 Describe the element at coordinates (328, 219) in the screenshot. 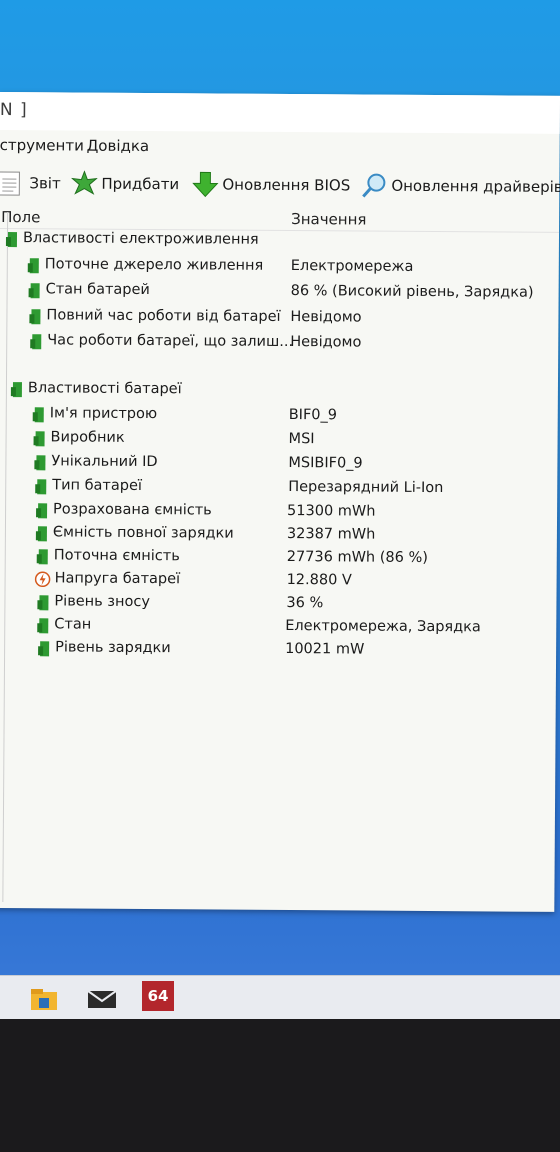

I see `column-value: Значення` at that location.